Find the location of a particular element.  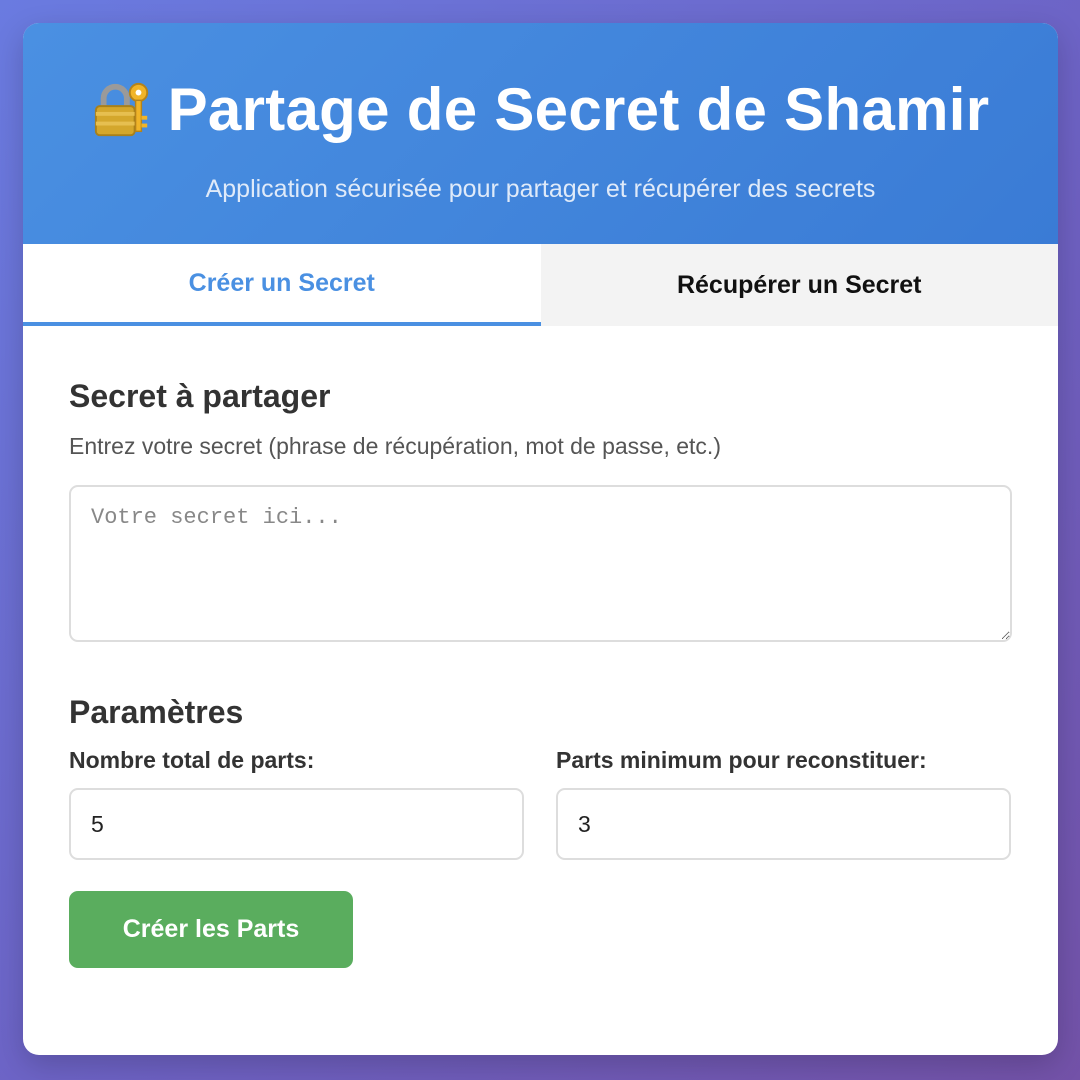

tab-create-secret: Créer un Secret is located at coordinates (282, 285).